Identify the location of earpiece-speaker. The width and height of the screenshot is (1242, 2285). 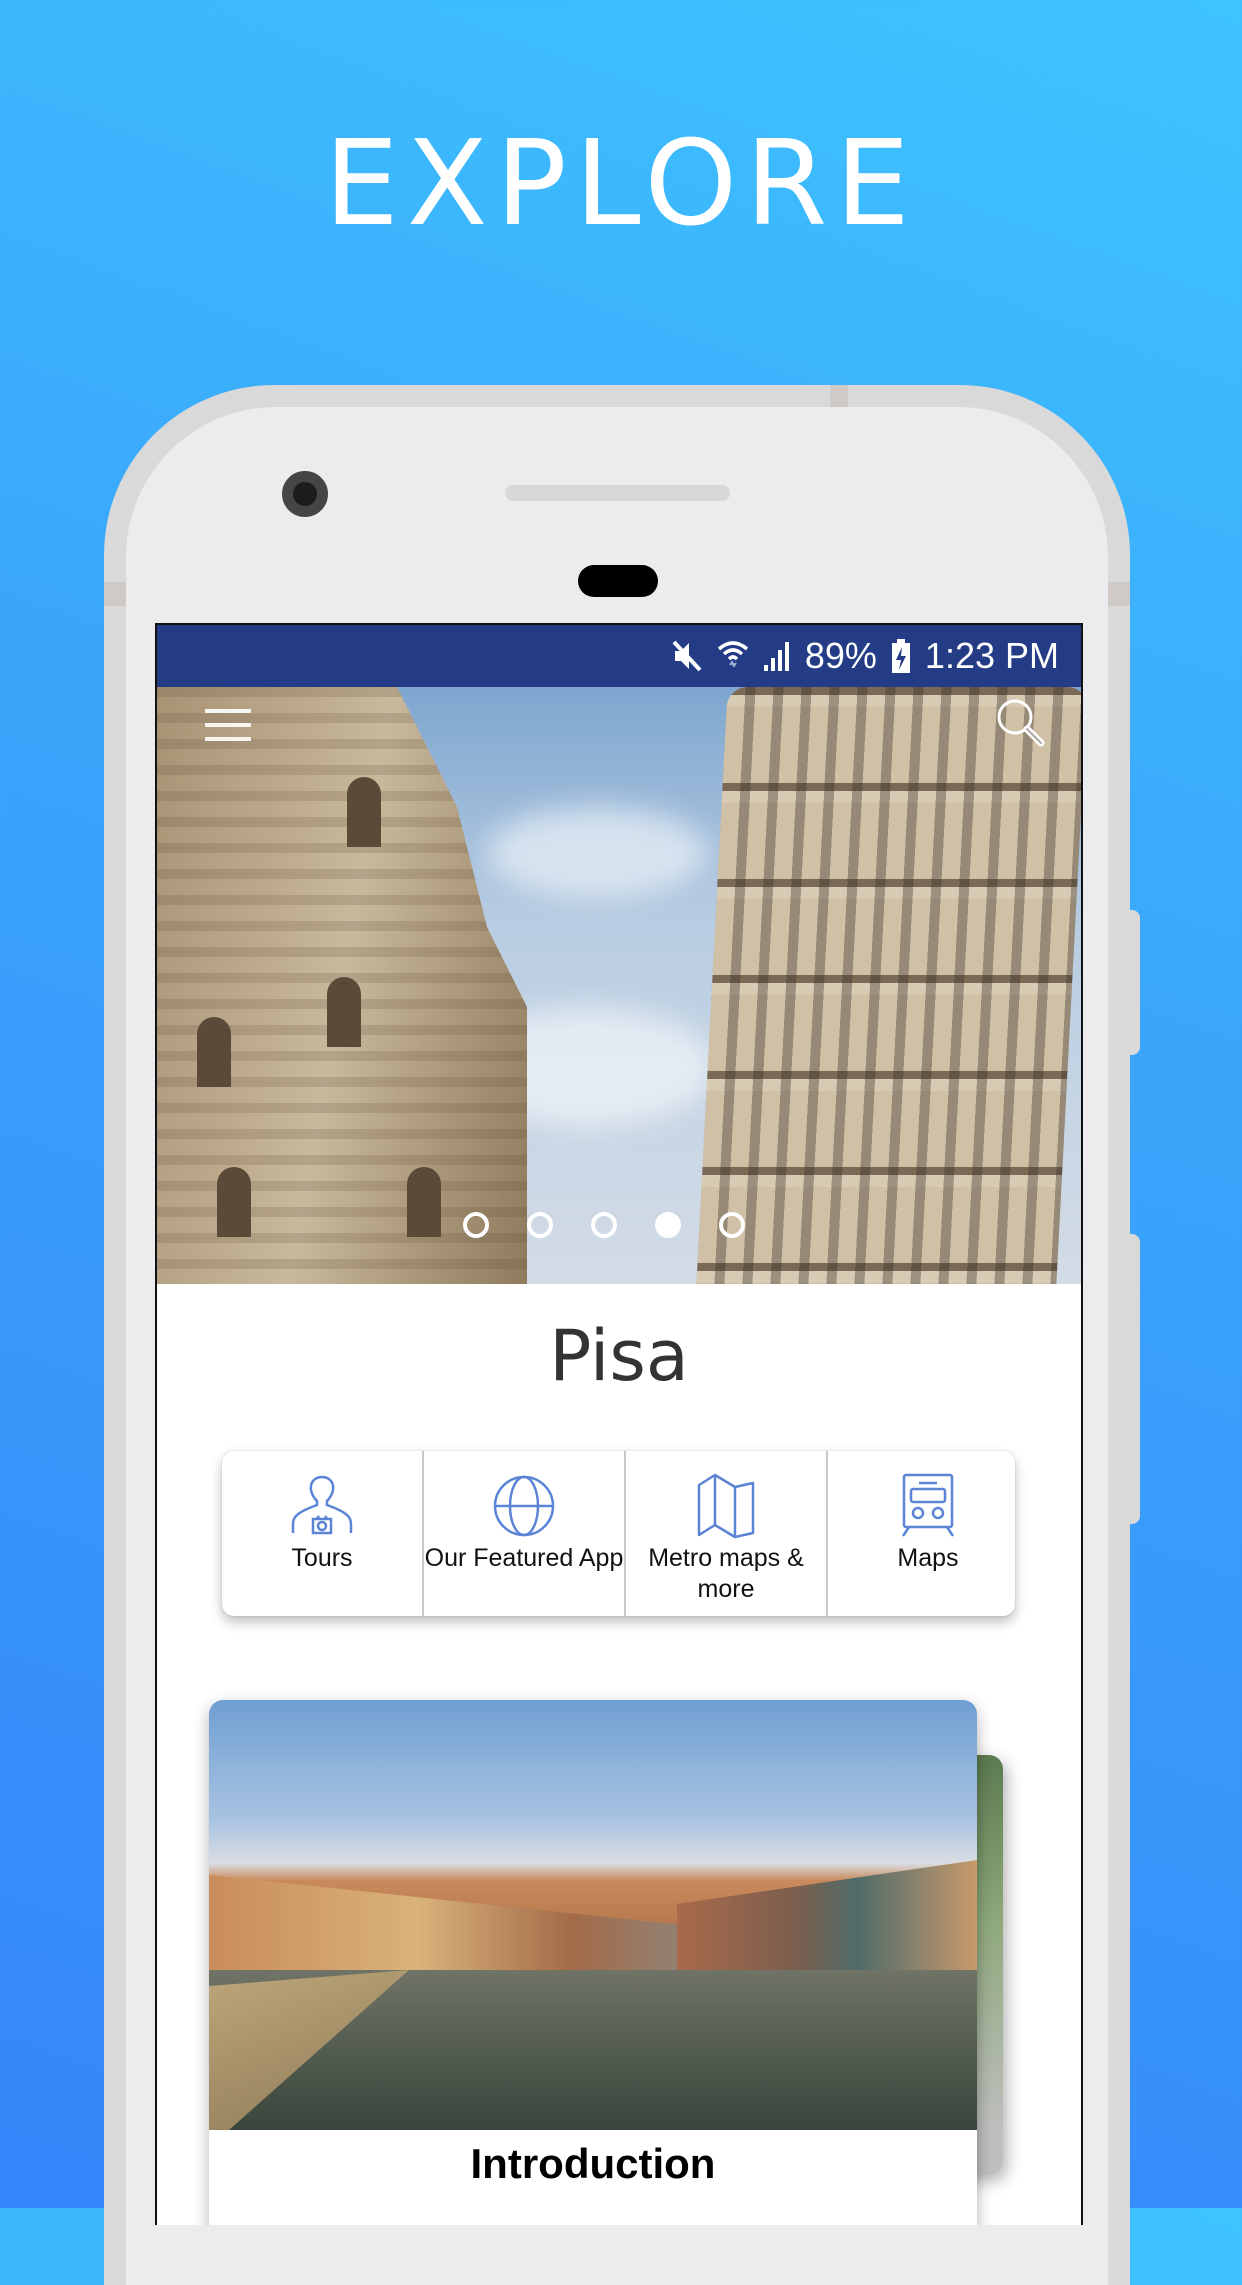
(617, 493).